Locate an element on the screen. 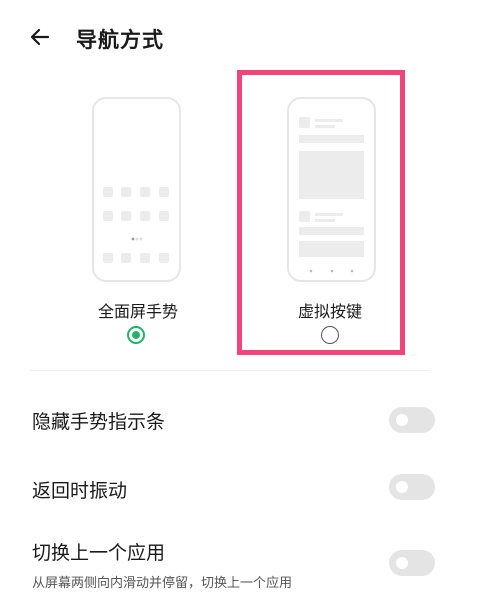  setting-switch-app-label: 切换上一个应用 is located at coordinates (99, 553).